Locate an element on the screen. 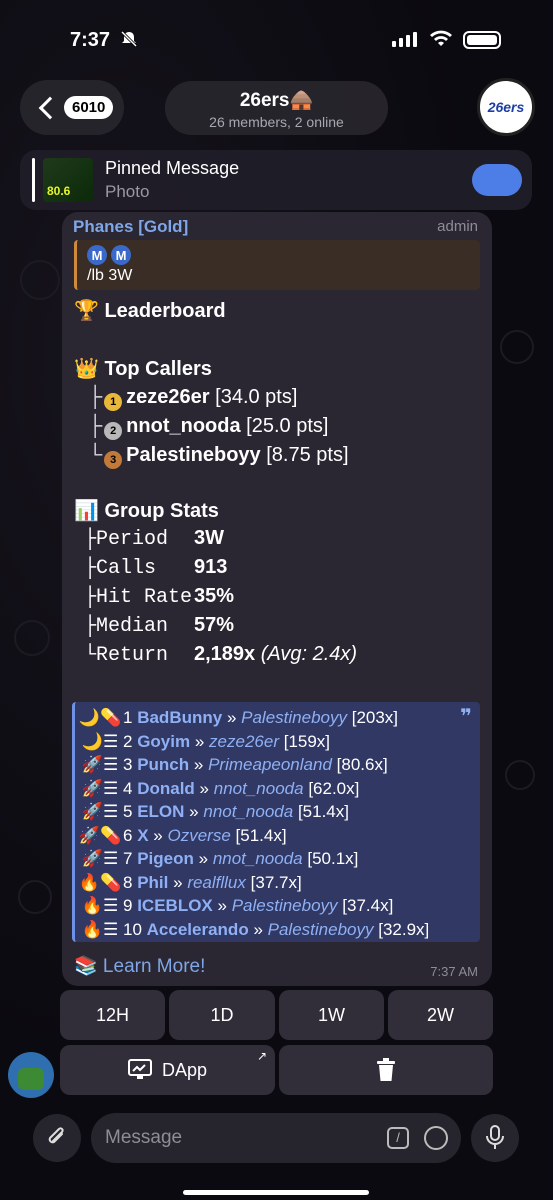  stat-value: 35% is located at coordinates (214, 596).